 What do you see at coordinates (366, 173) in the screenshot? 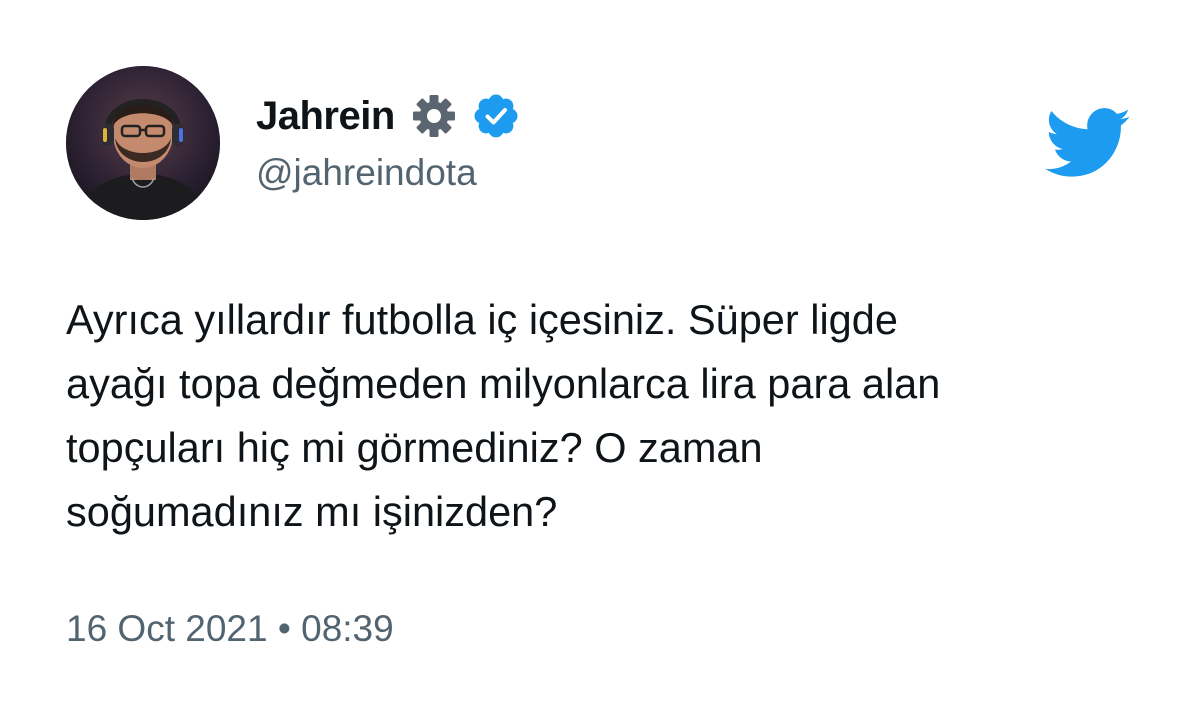
I see `author-handle: @jahreindota` at bounding box center [366, 173].